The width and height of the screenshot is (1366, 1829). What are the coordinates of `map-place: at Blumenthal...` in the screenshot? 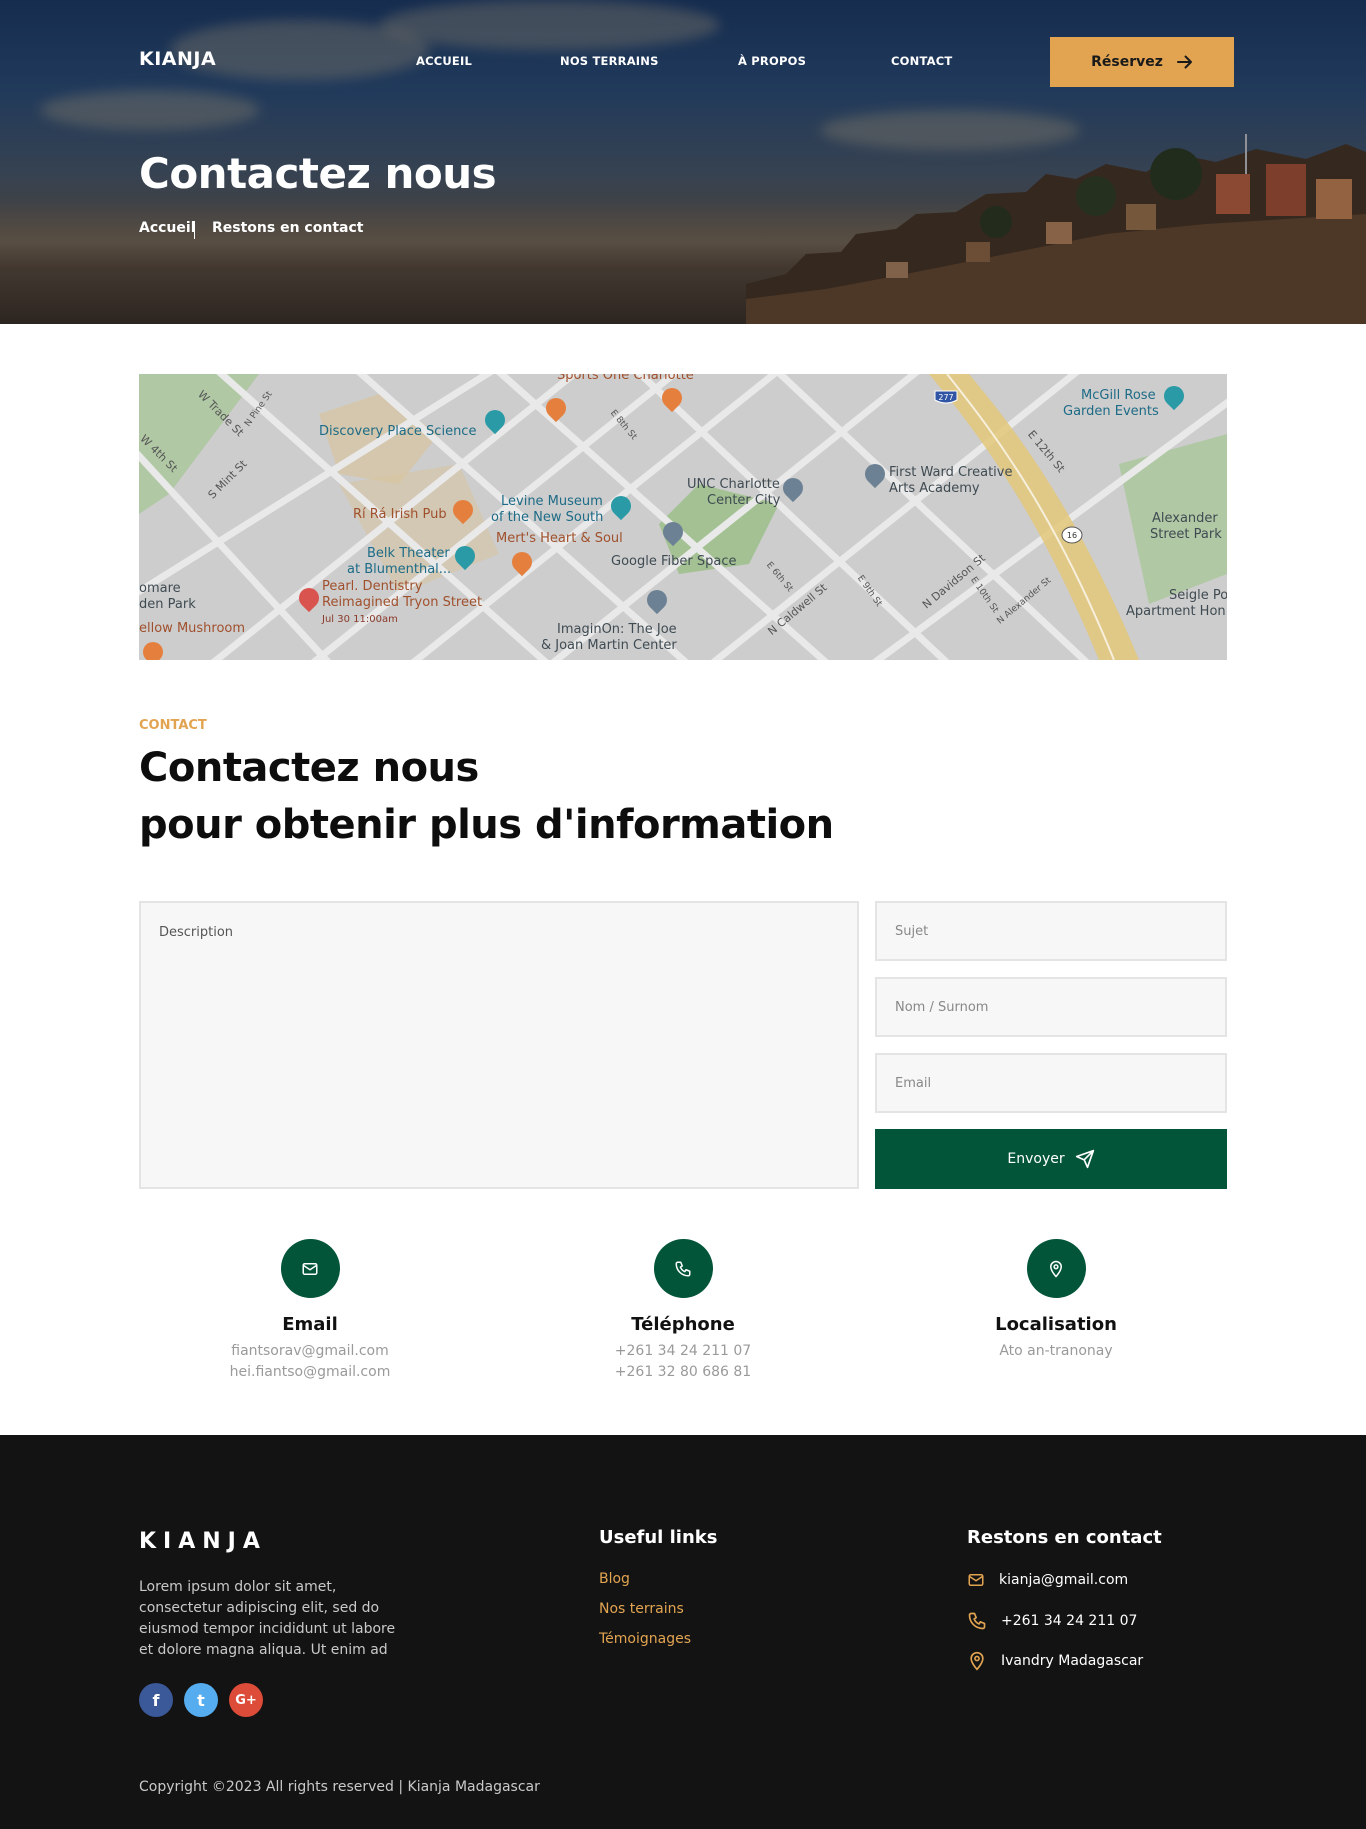 It's located at (399, 569).